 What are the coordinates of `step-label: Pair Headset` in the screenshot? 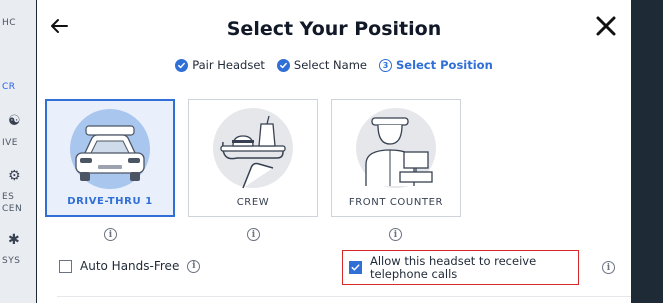 It's located at (228, 65).